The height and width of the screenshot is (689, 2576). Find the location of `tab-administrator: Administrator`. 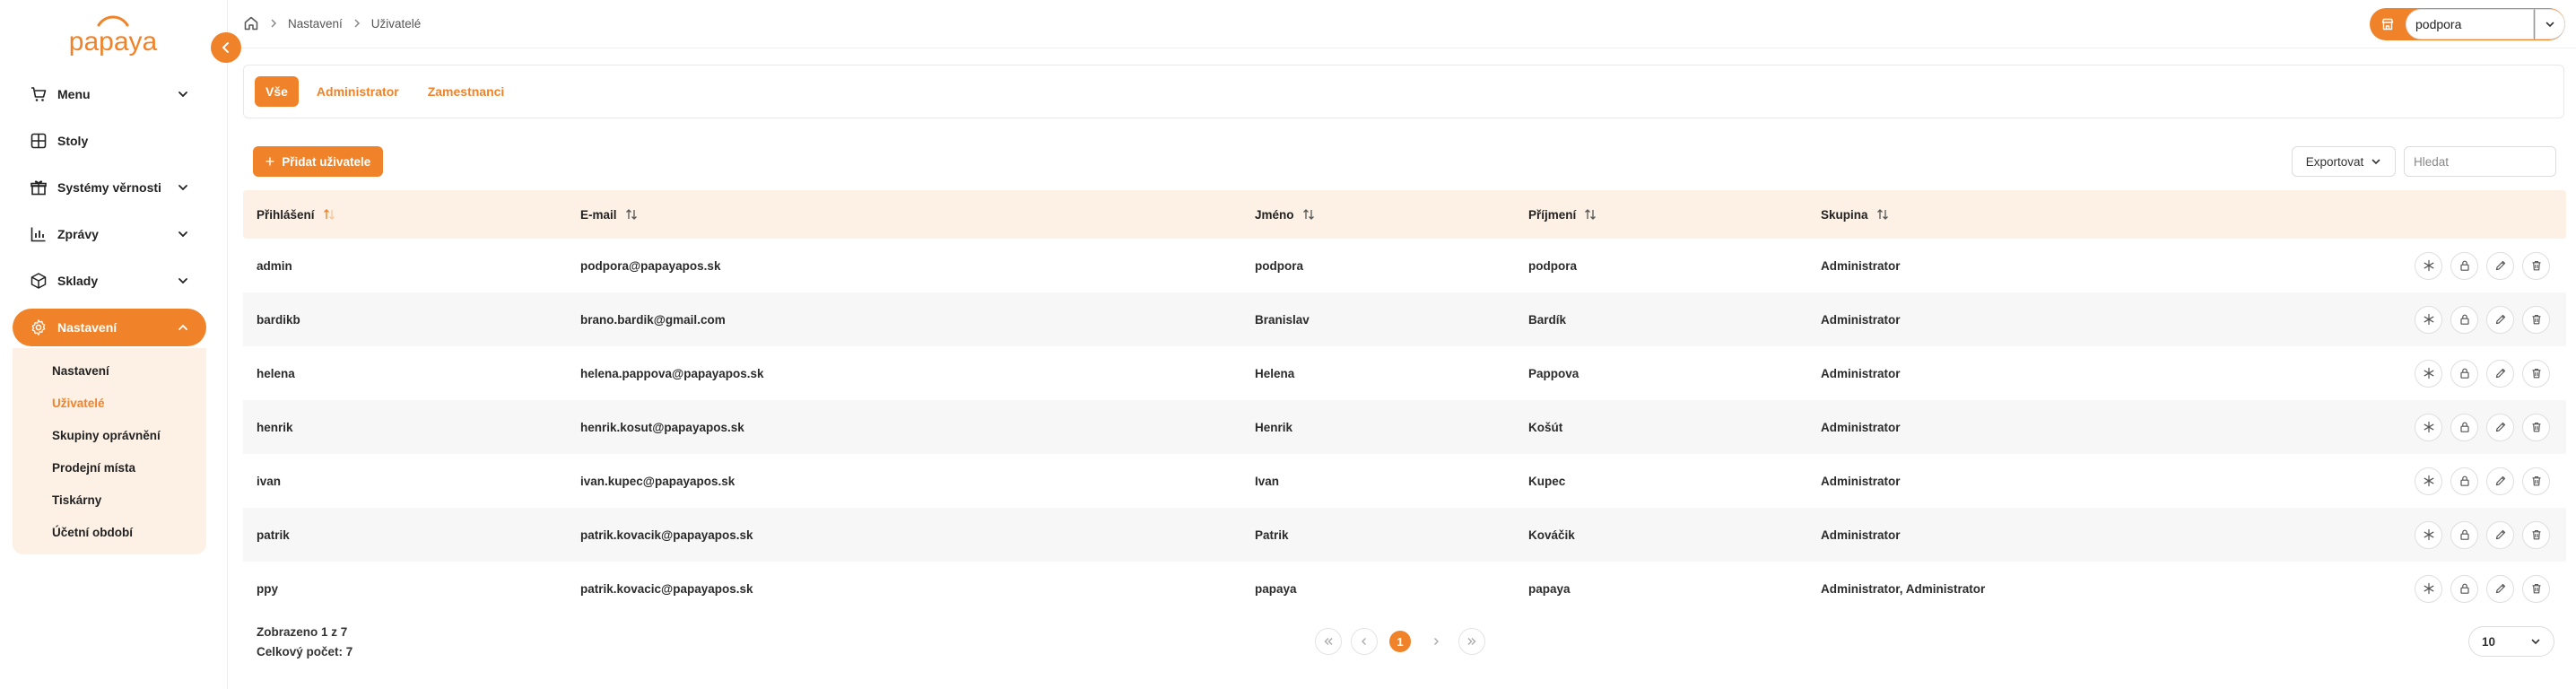

tab-administrator: Administrator is located at coordinates (357, 91).